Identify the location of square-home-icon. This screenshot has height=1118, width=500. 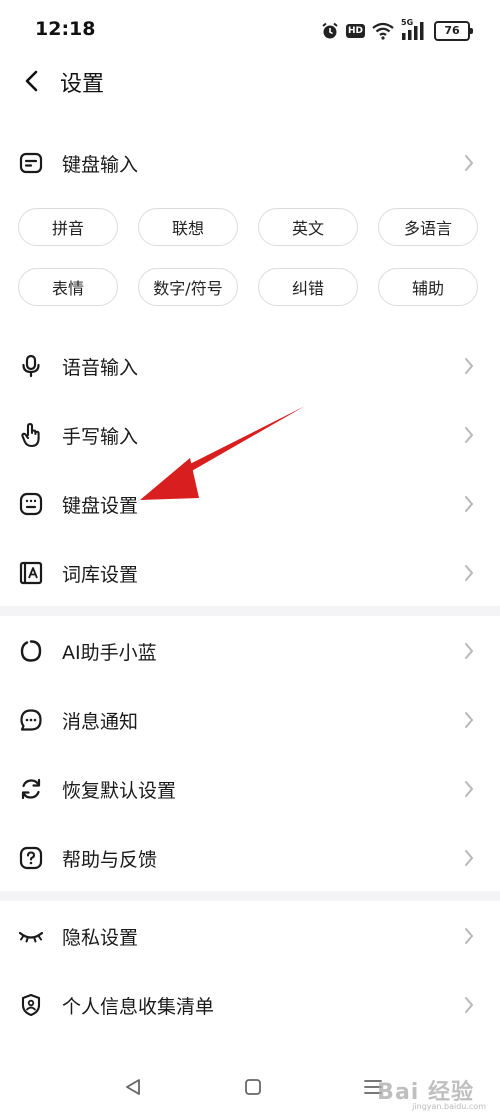
(253, 1087).